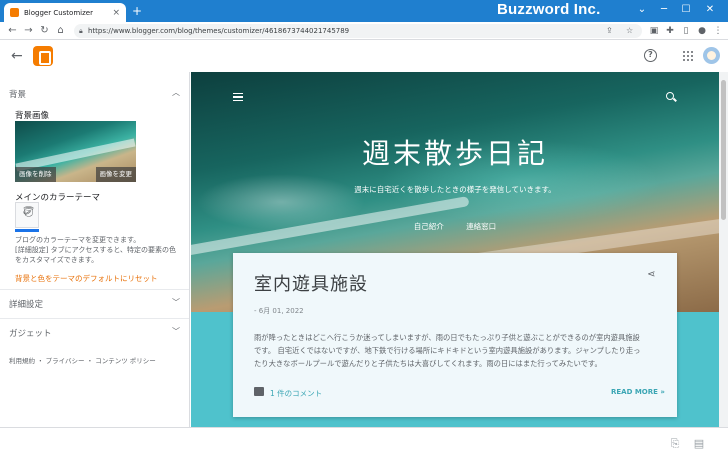 The image size is (728, 460). I want to click on reset-theme-link: 背景と色をテーマのデフォルトにリセット, so click(86, 278).